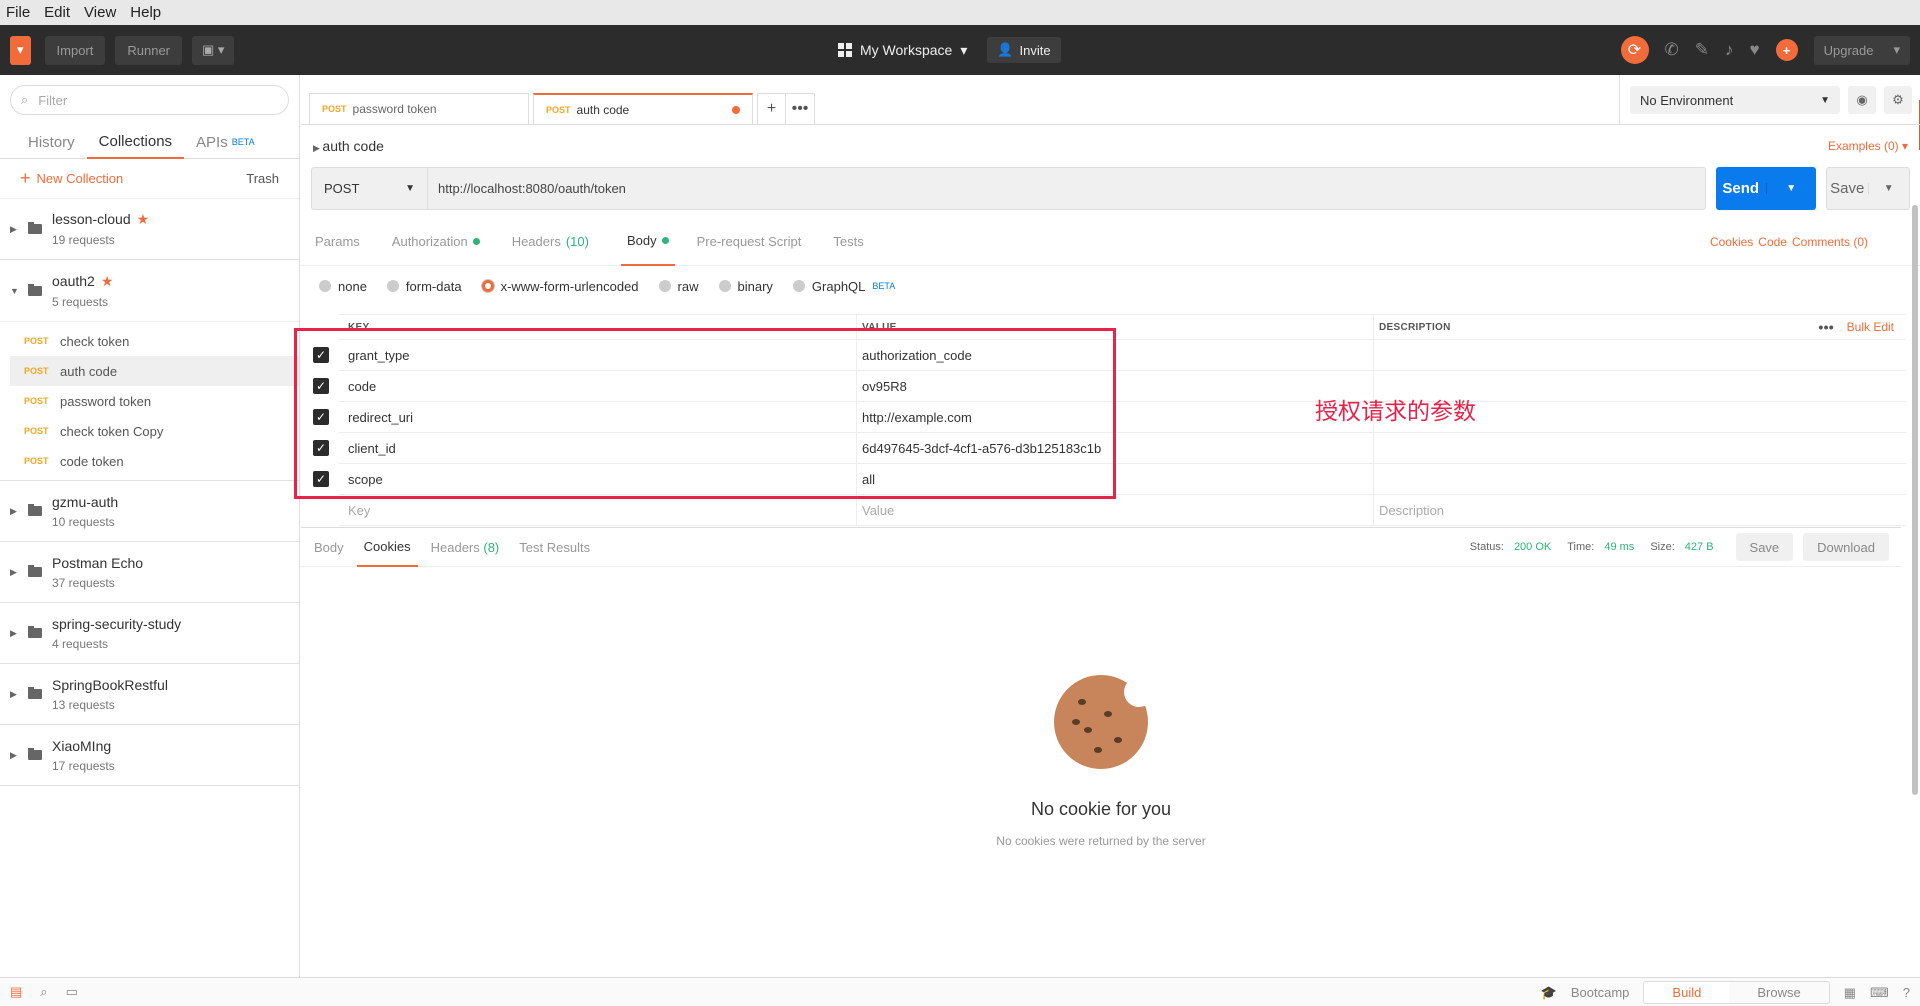 The width and height of the screenshot is (1920, 1006). Describe the element at coordinates (370, 188) in the screenshot. I see `method-select: POST ▼` at that location.